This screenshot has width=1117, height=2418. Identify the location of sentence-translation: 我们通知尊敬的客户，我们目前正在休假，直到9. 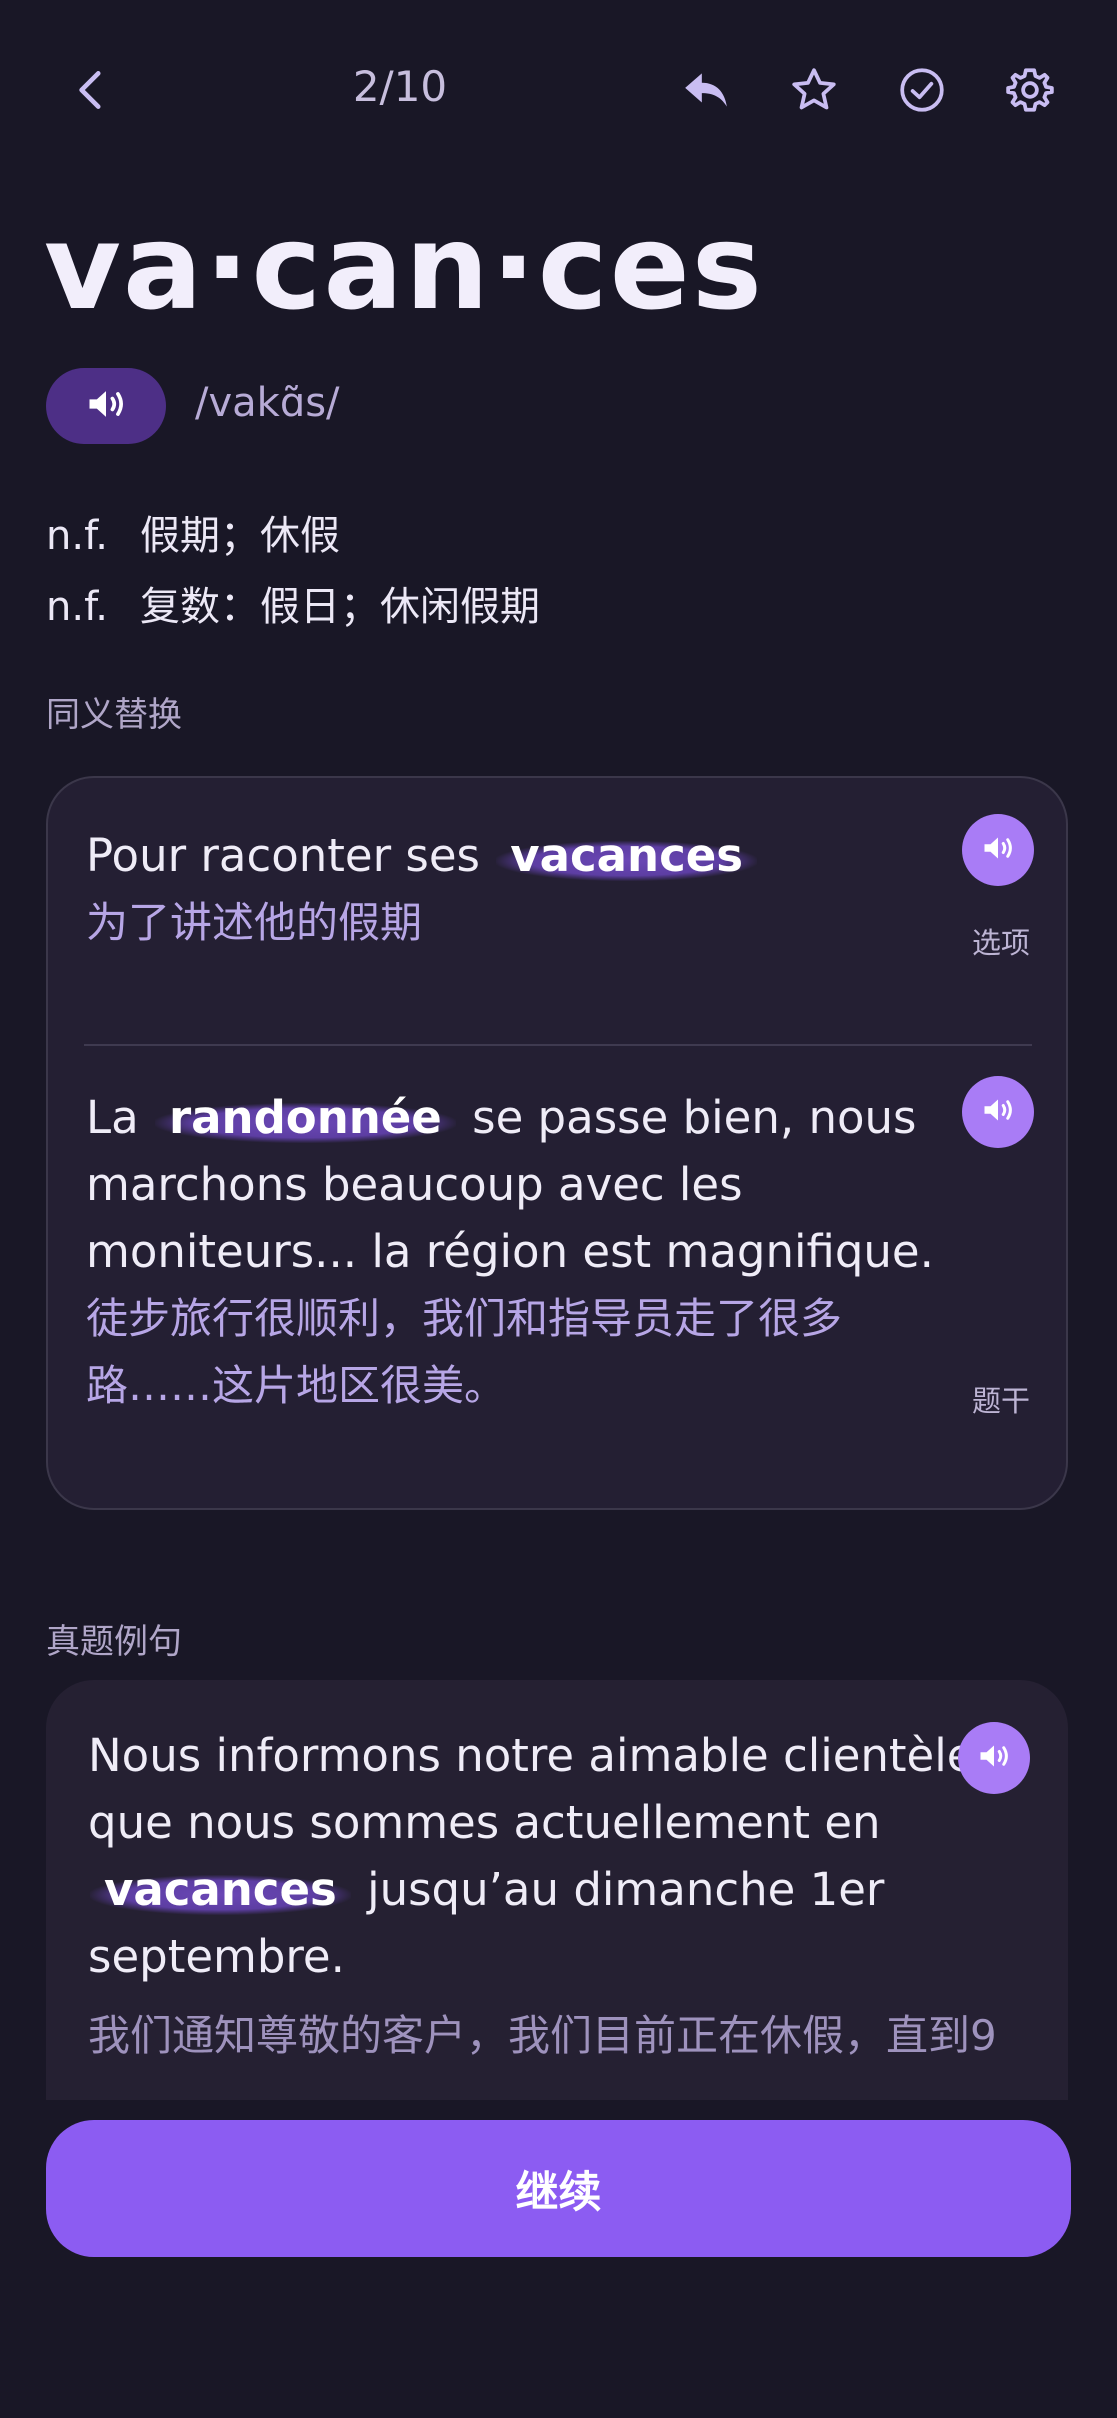
(542, 2035).